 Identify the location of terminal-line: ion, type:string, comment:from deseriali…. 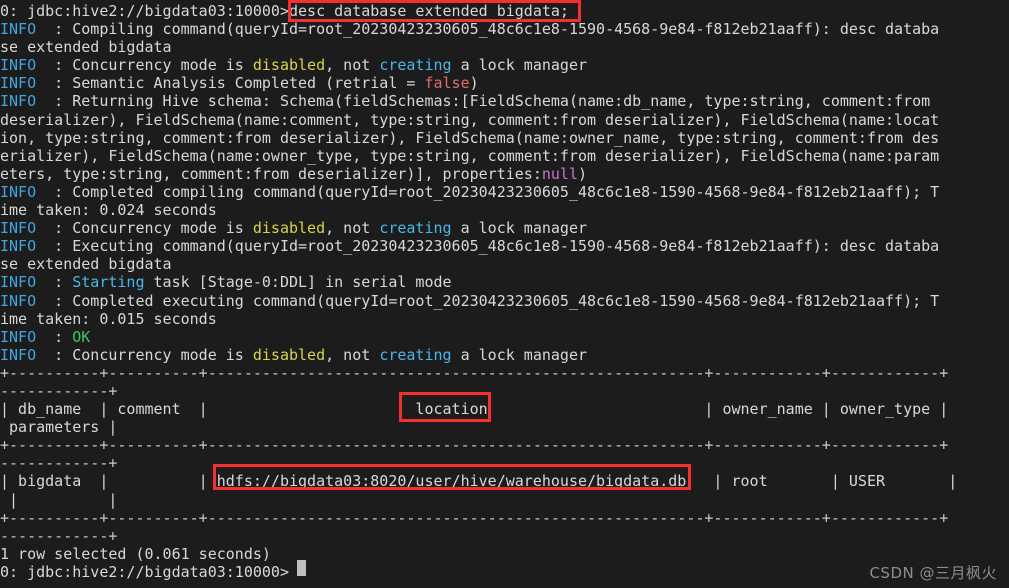
(504, 138).